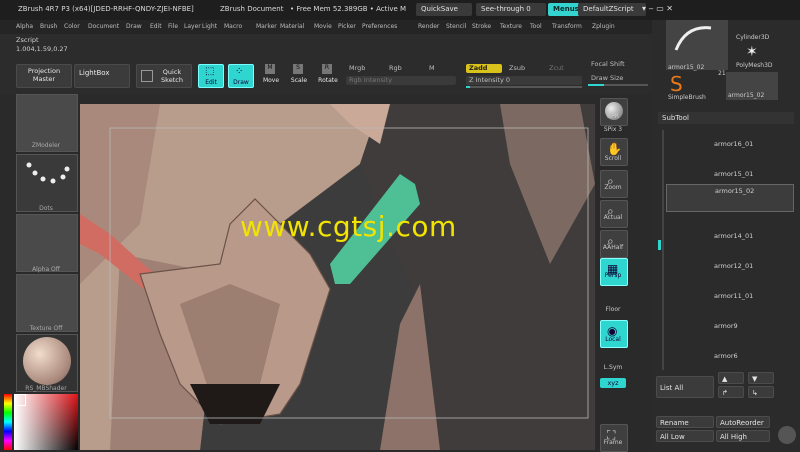  What do you see at coordinates (564, 9) in the screenshot?
I see `menus-button: Menus` at bounding box center [564, 9].